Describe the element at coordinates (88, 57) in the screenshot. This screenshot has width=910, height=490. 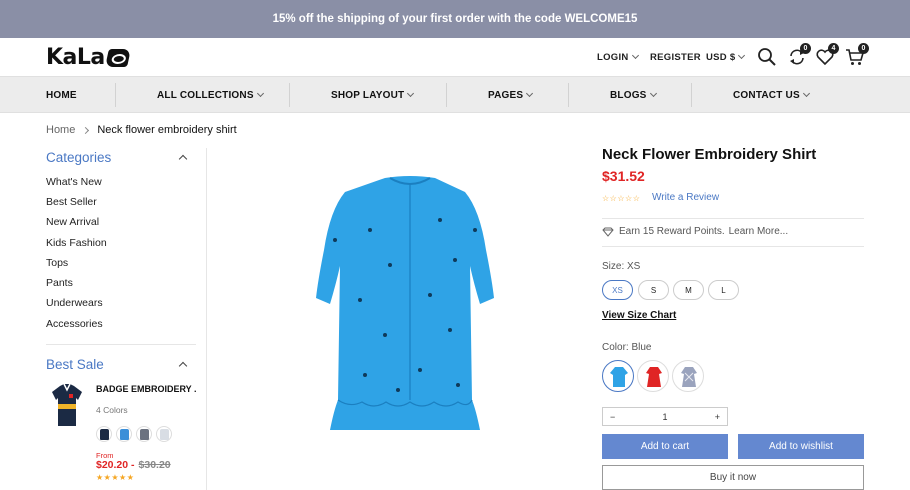
I see `site-logo: KaLa` at that location.